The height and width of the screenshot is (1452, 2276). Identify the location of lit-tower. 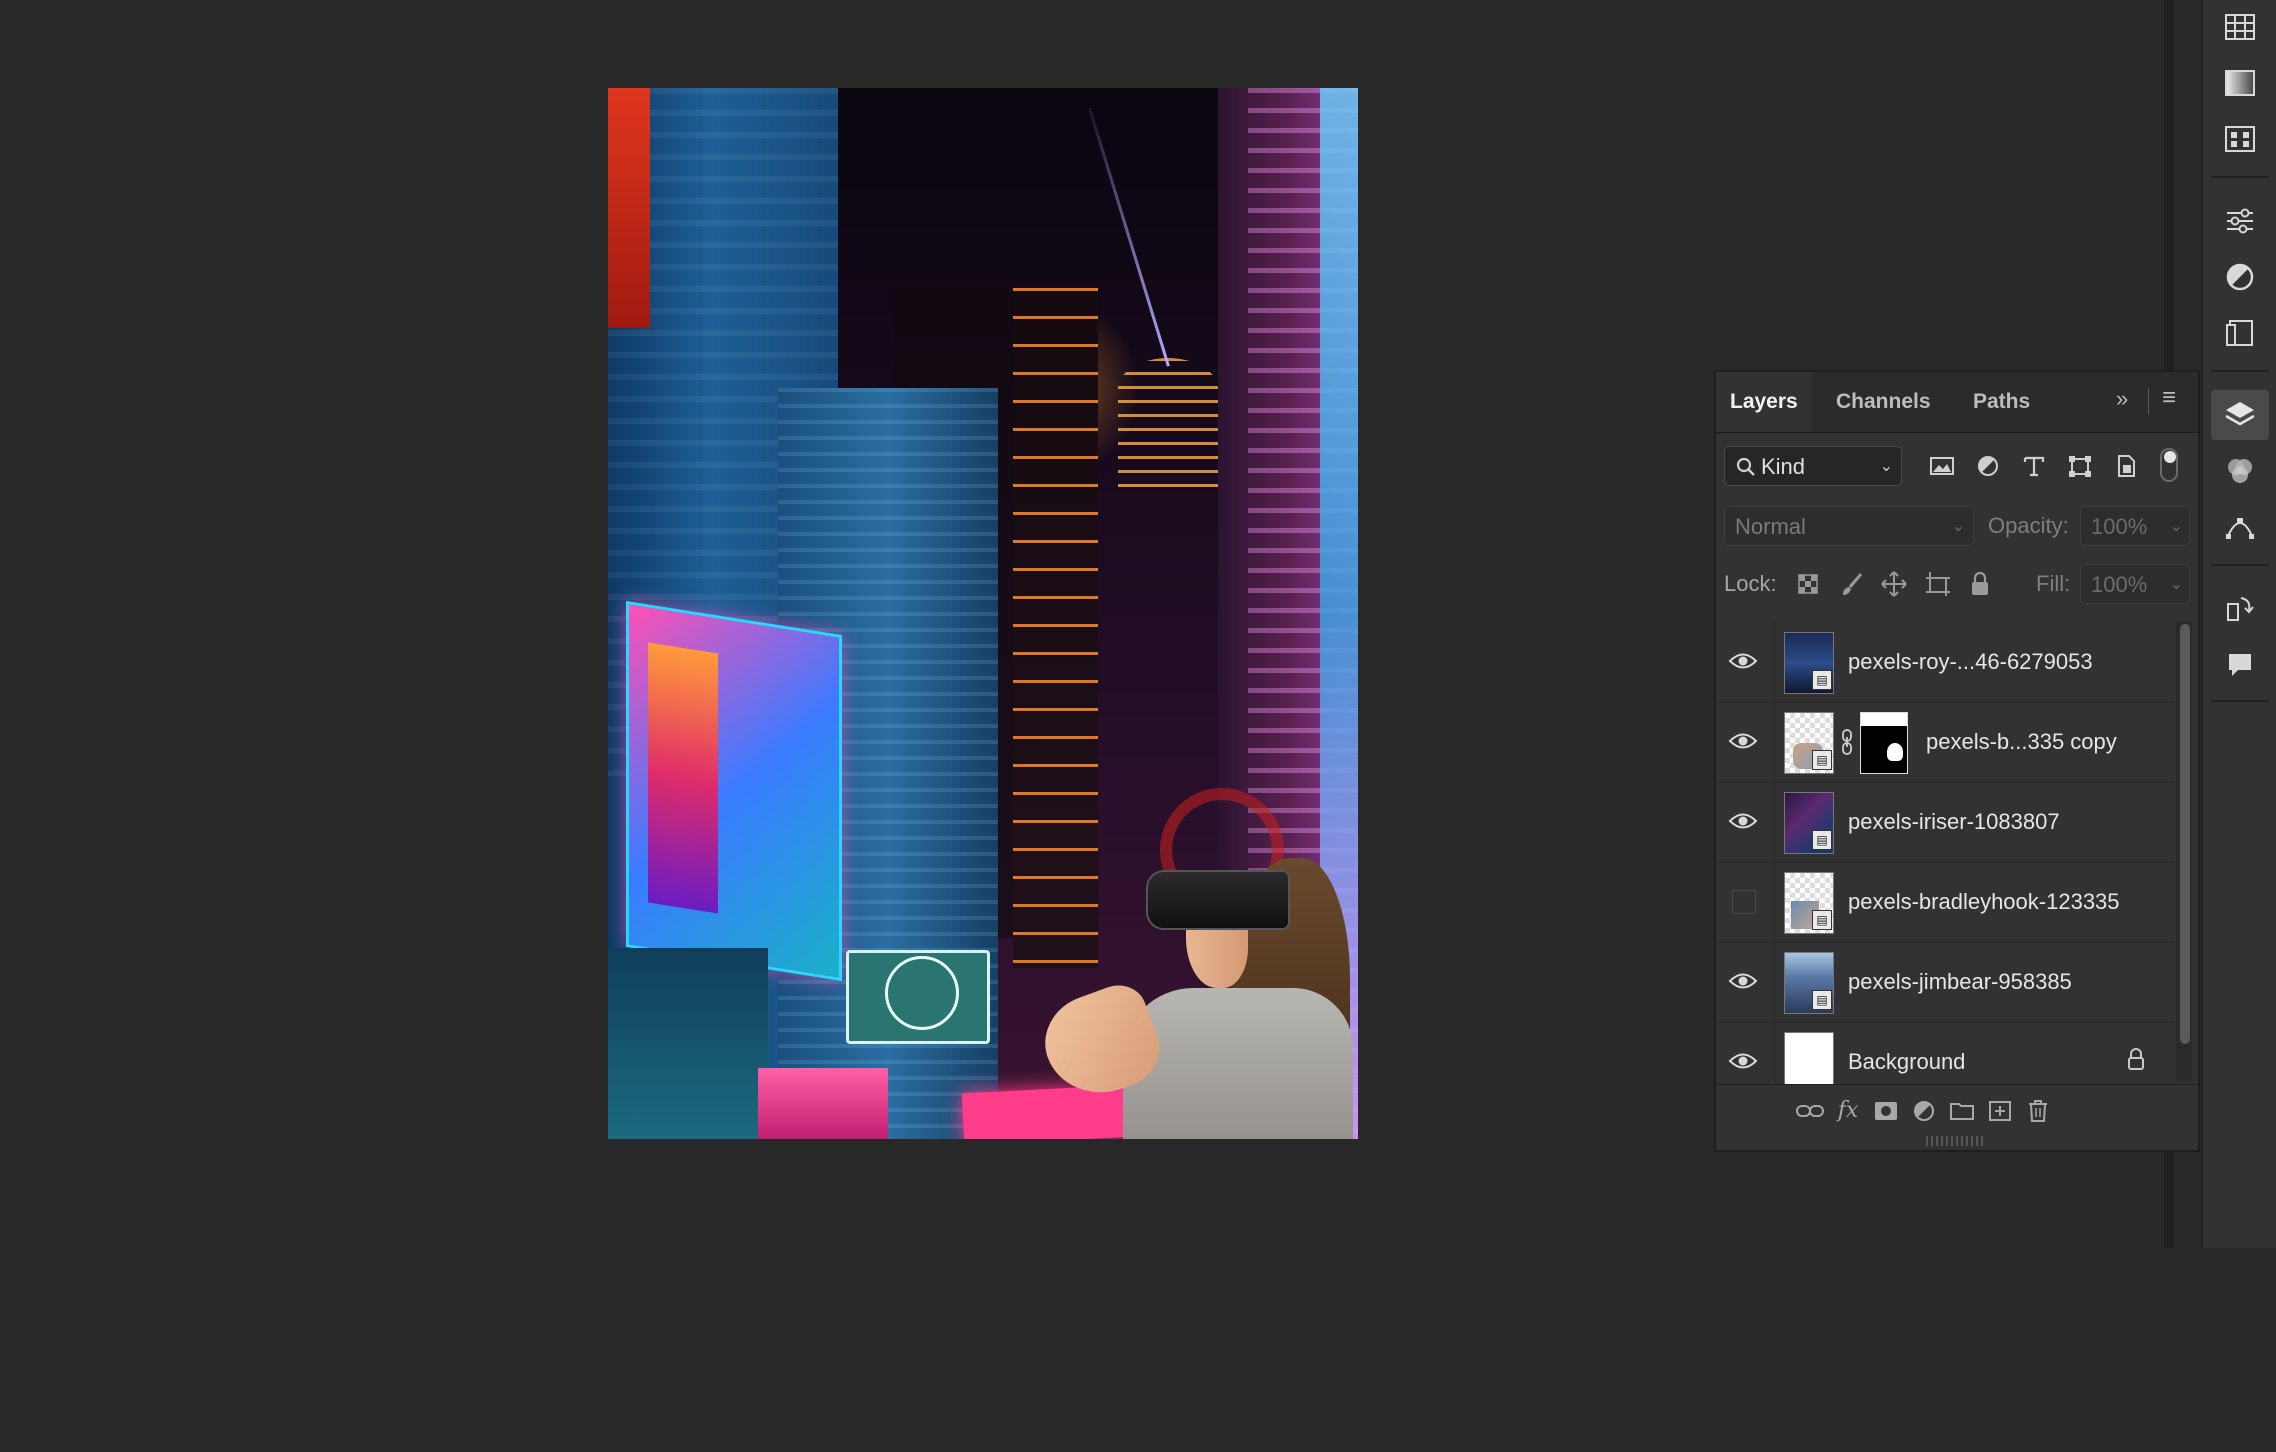
(1055, 628).